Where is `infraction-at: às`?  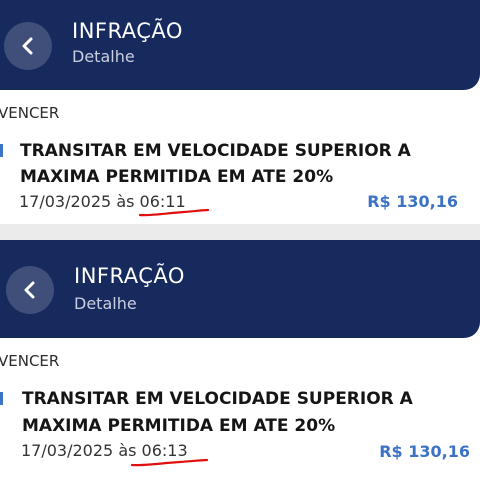
infraction-at: às is located at coordinates (125, 201).